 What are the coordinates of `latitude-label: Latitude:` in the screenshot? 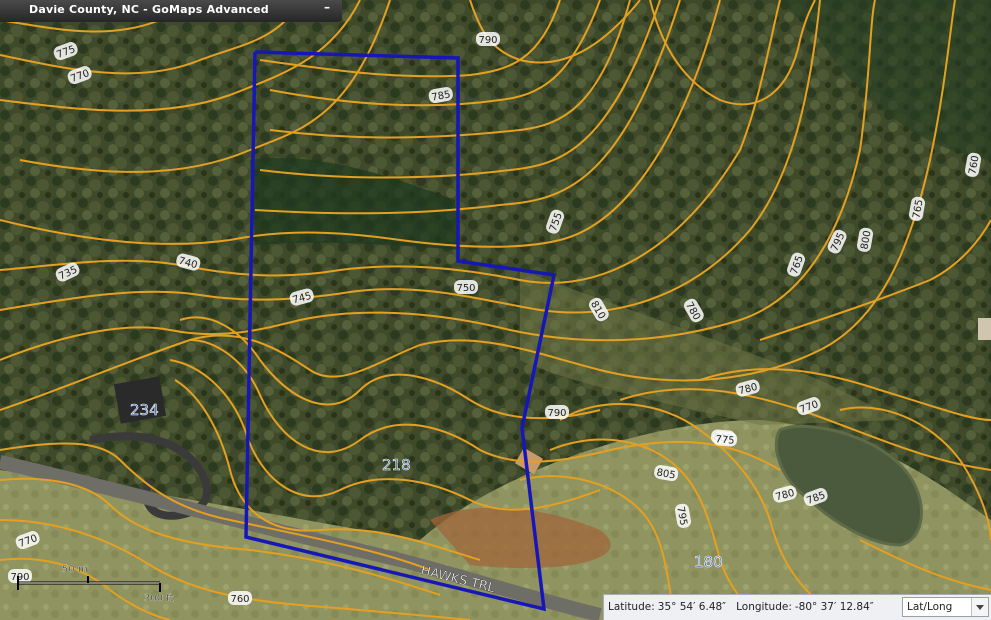 It's located at (631, 607).